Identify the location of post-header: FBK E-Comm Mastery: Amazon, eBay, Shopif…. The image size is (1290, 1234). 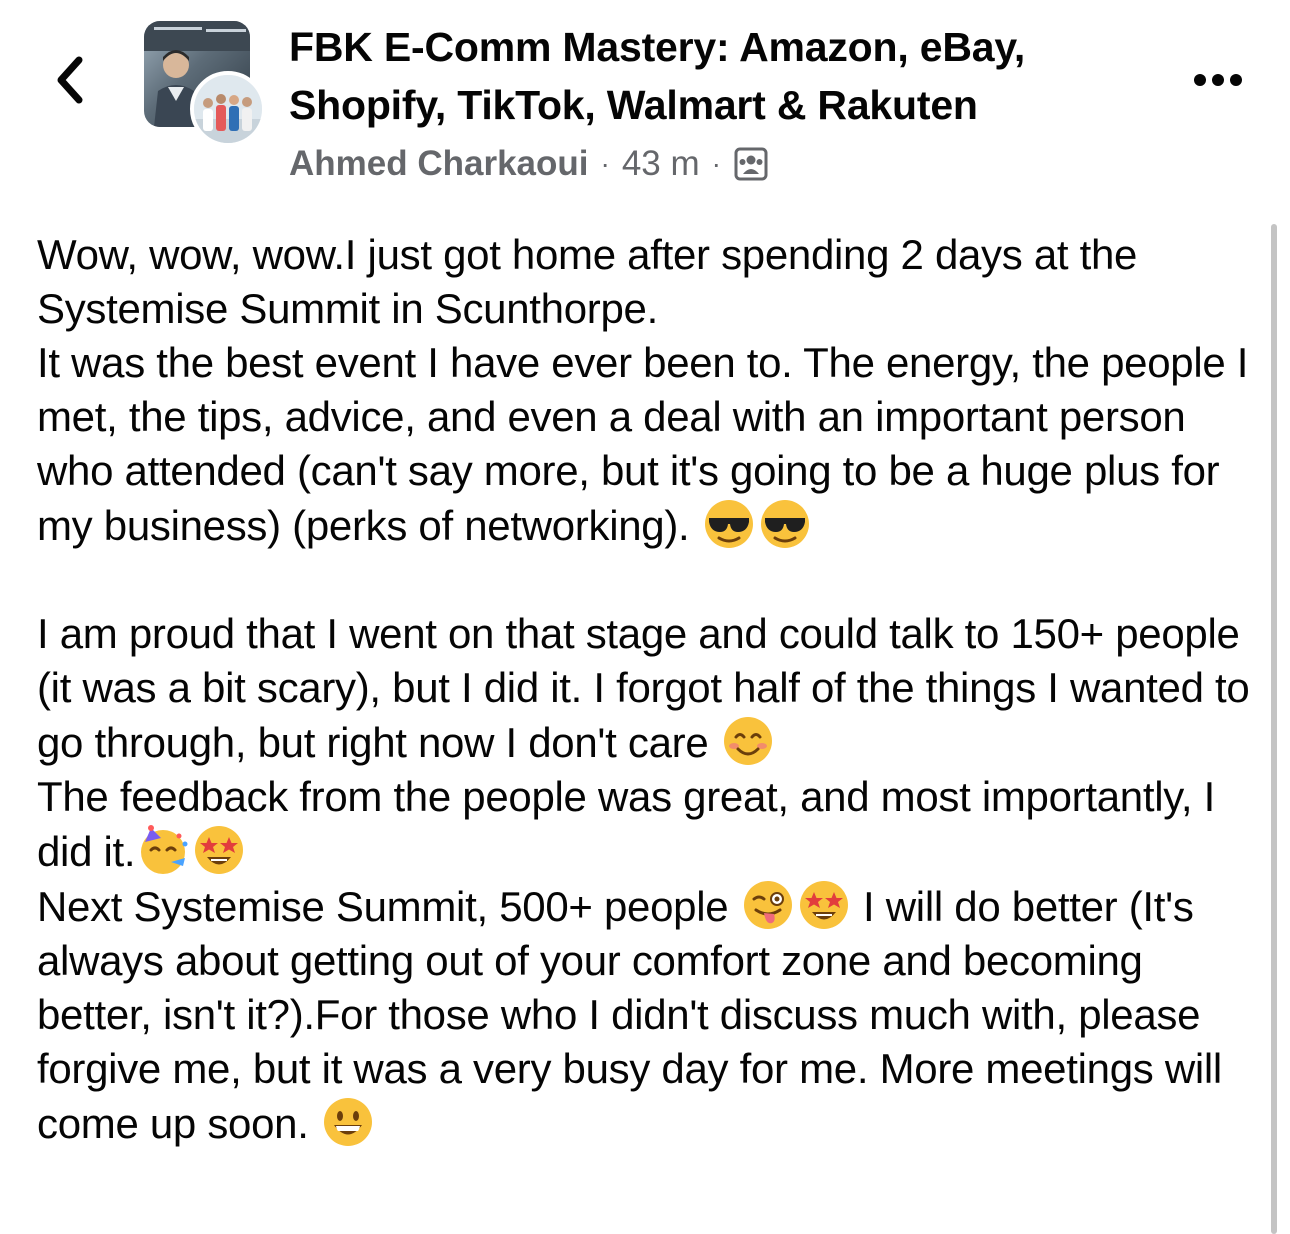
(719, 102).